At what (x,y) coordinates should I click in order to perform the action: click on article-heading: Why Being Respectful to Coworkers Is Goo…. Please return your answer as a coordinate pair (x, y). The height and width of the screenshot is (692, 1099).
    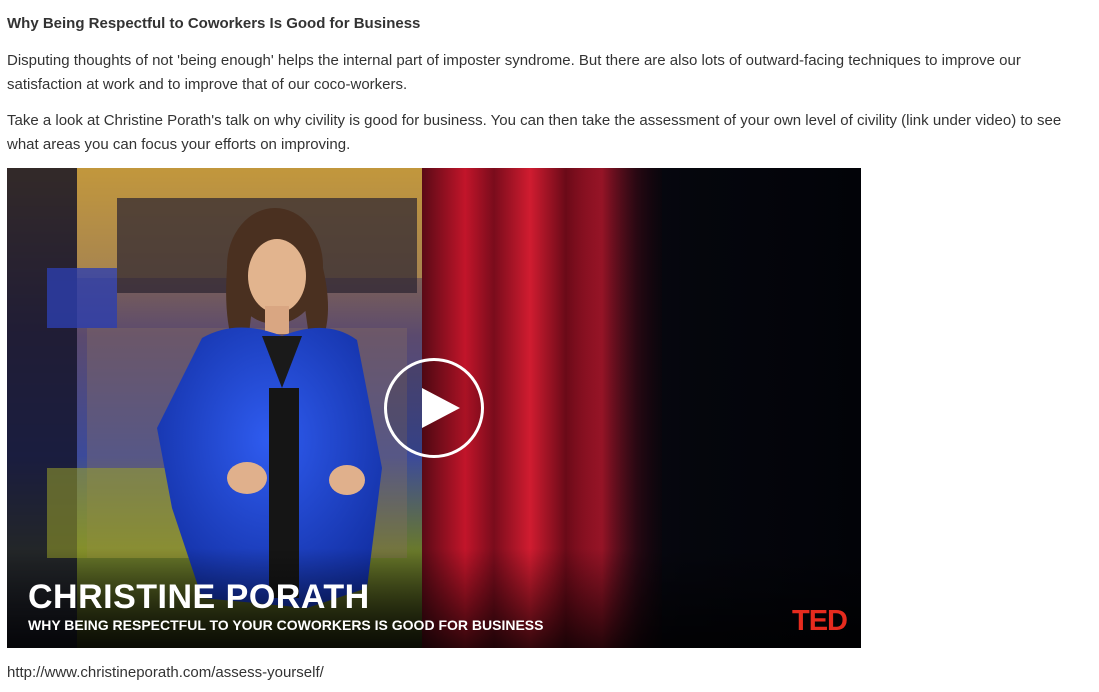
    Looking at the image, I should click on (214, 23).